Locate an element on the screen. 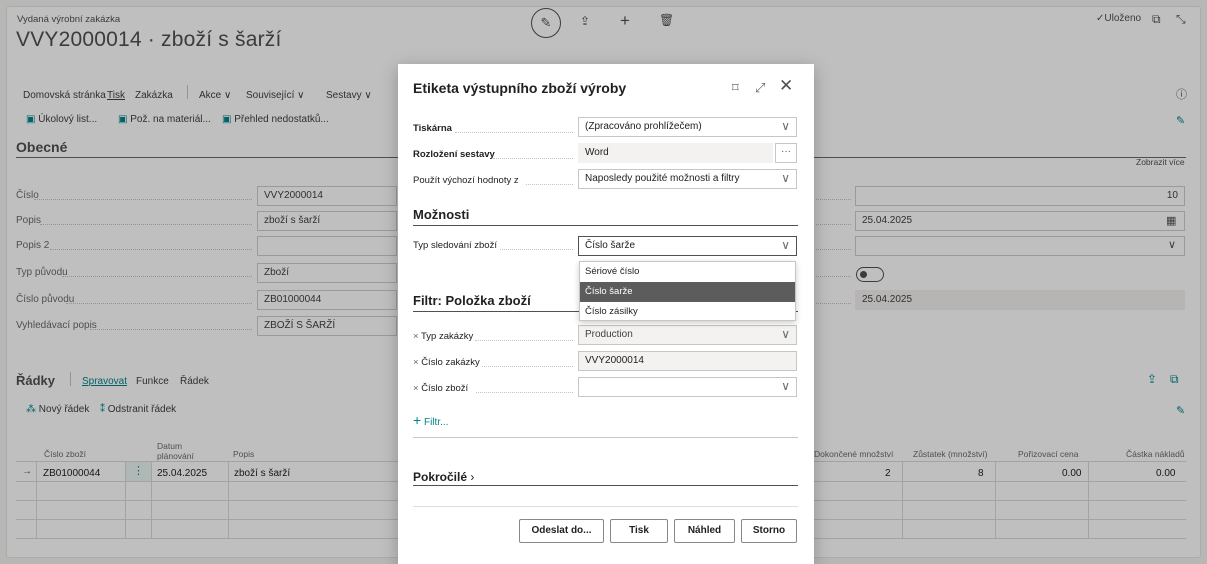  defaults-select: Naposledy použité možnosti a filtry ∨ is located at coordinates (687, 179).